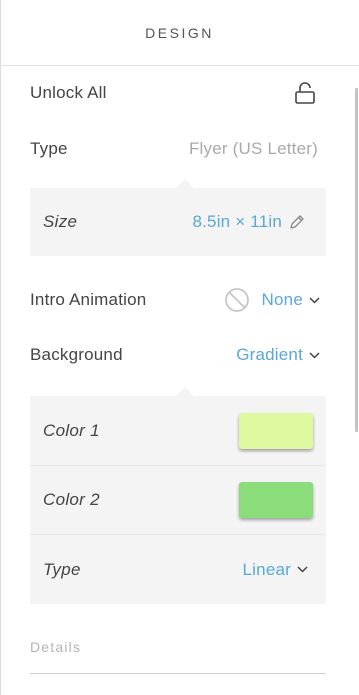 The image size is (359, 695). Describe the element at coordinates (71, 430) in the screenshot. I see `color1-label: Color 1` at that location.